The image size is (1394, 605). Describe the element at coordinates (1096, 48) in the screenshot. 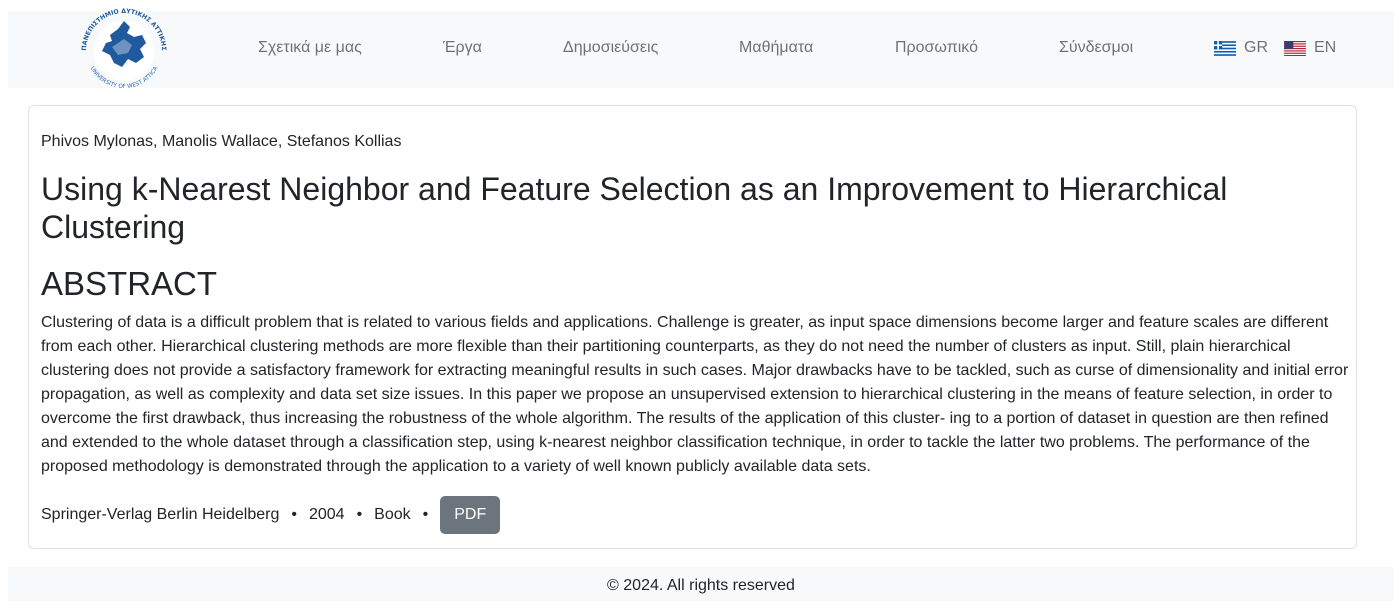

I see `nav-item-links: Σύνδεσμοι` at that location.